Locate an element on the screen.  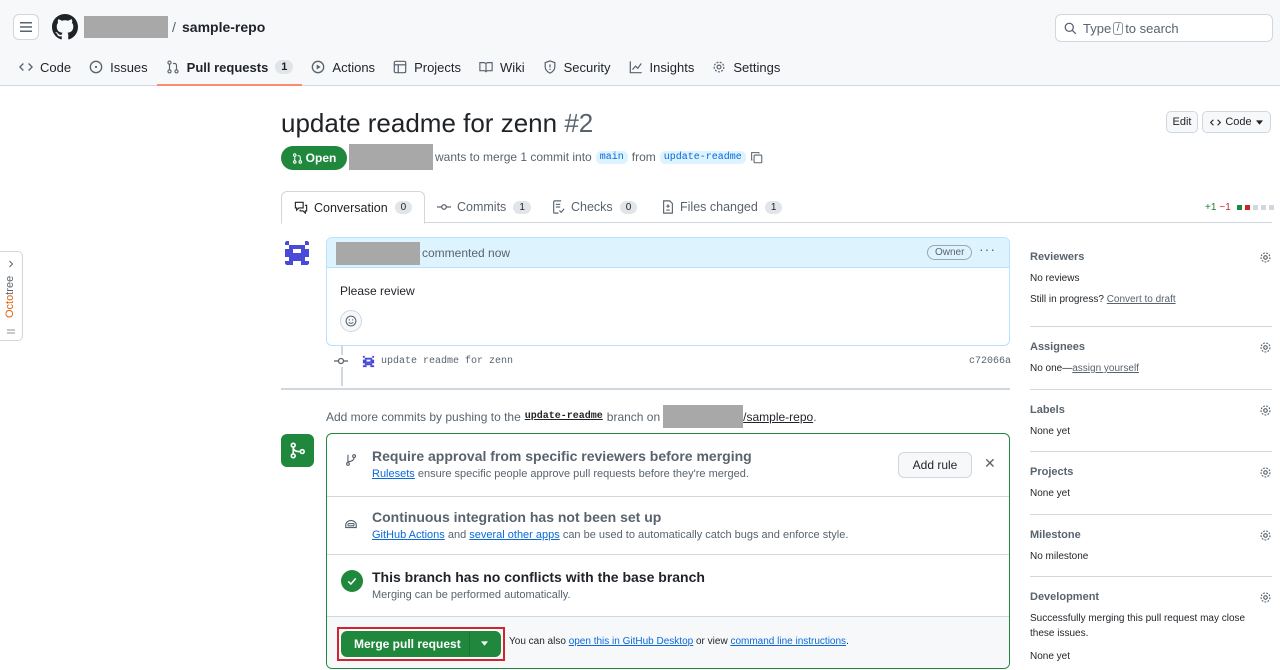
tab-projects: Projects is located at coordinates (427, 67).